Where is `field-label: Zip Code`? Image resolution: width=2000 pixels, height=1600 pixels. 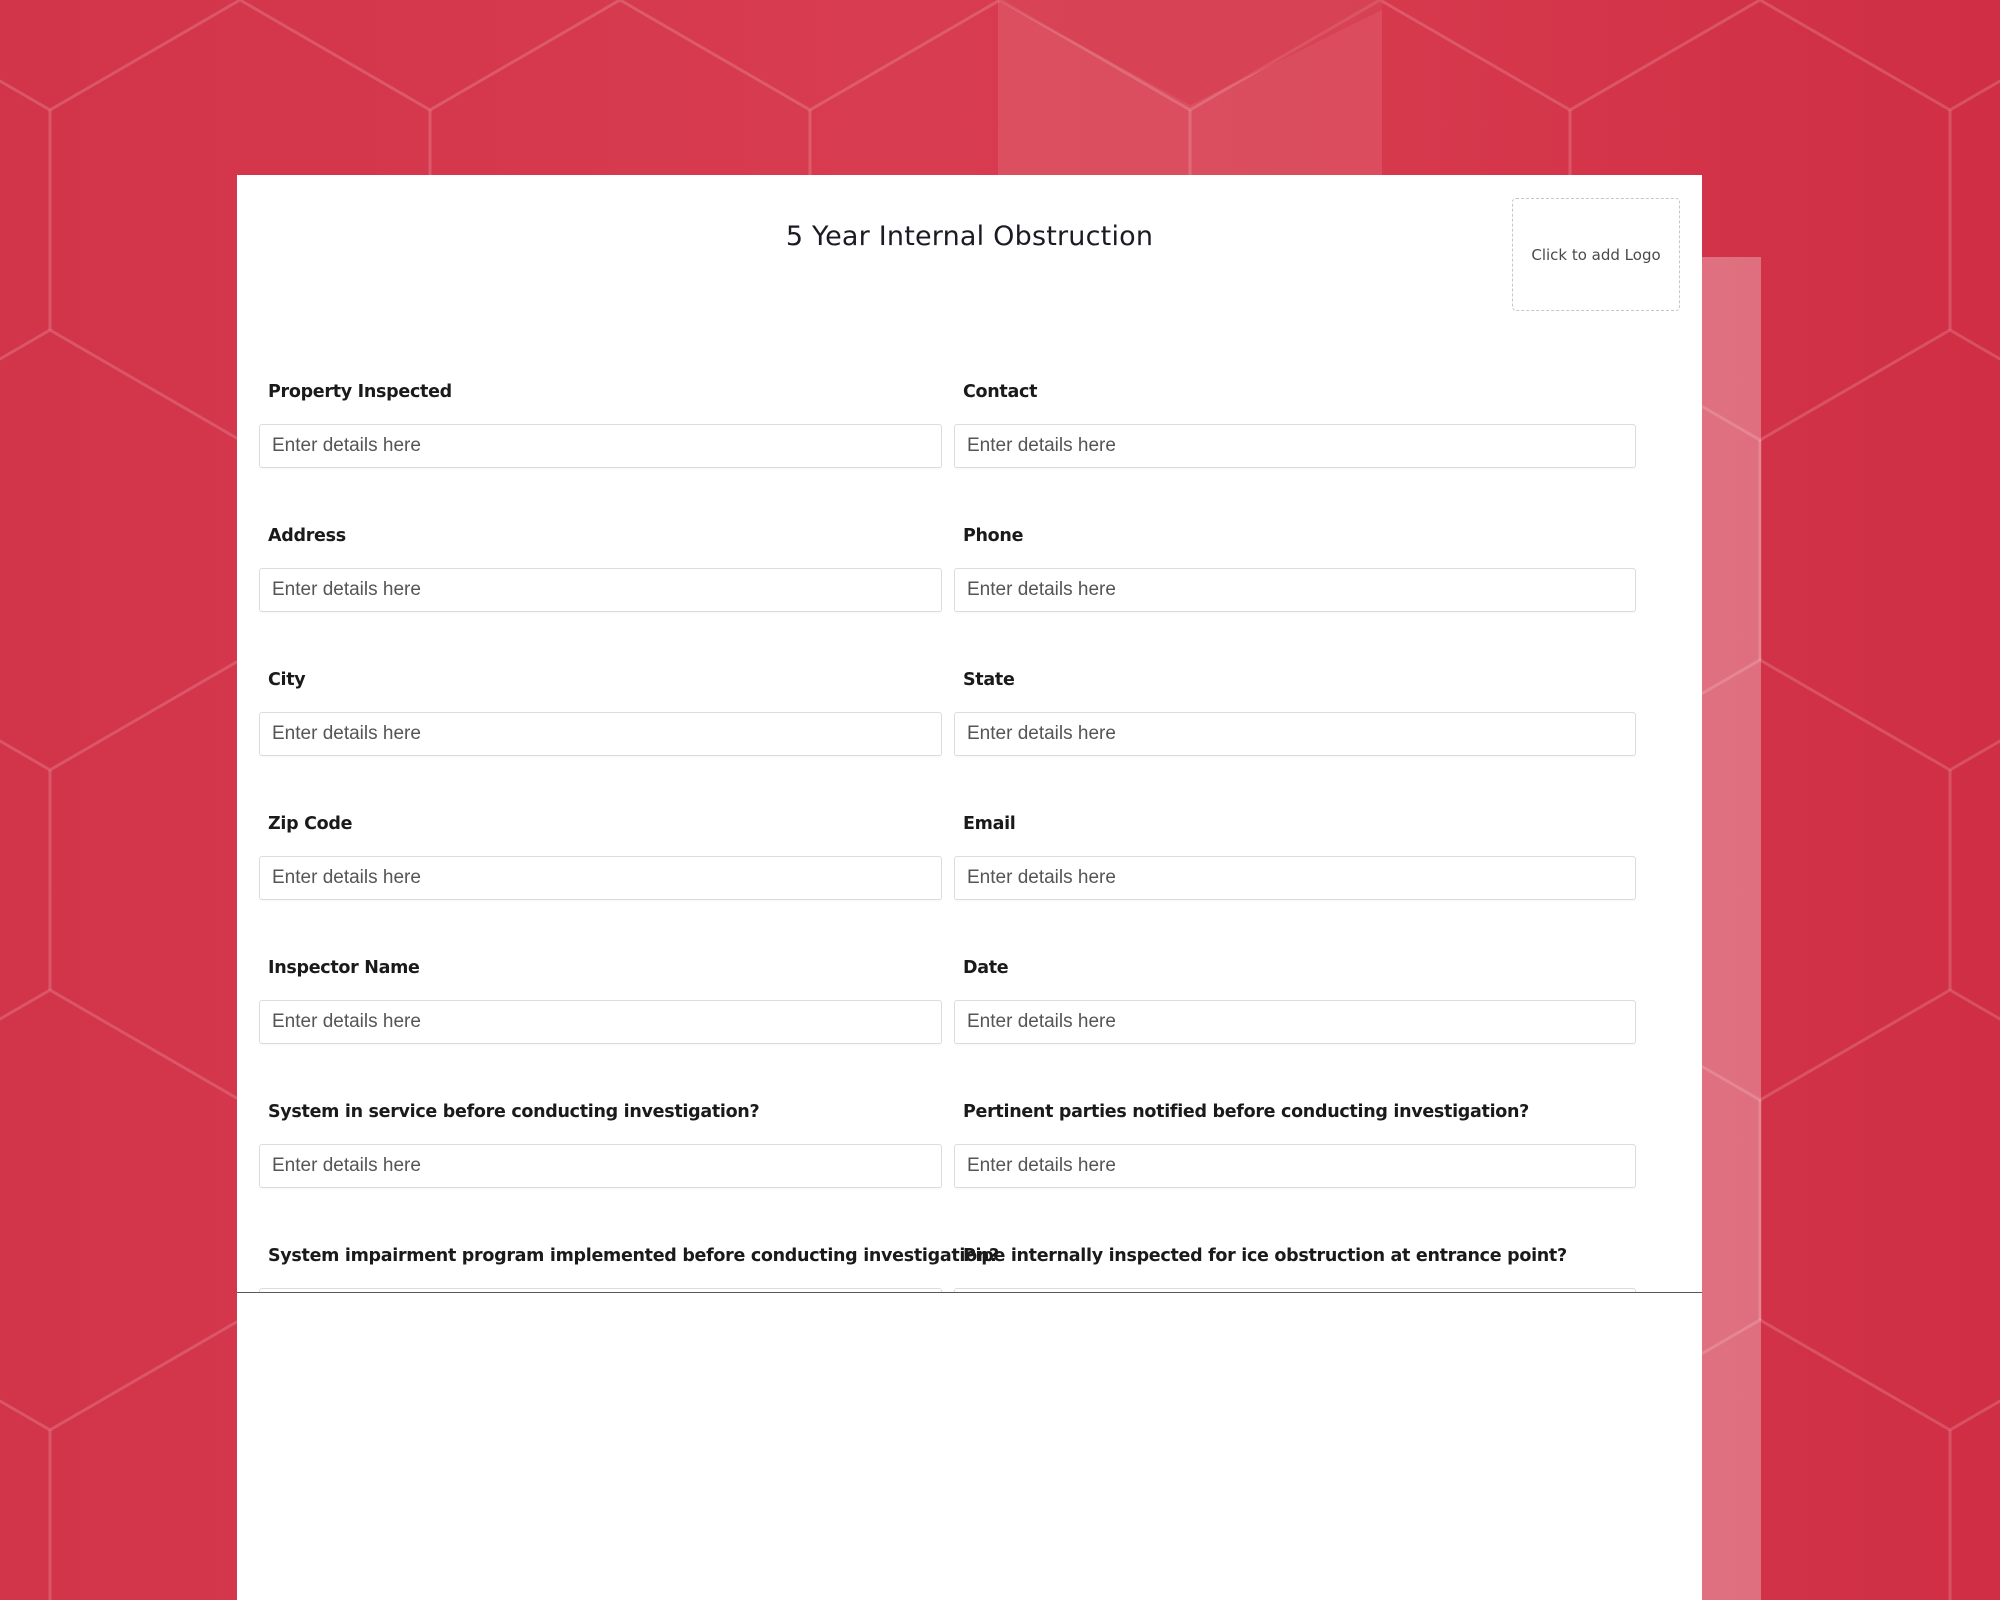
field-label: Zip Code is located at coordinates (310, 824).